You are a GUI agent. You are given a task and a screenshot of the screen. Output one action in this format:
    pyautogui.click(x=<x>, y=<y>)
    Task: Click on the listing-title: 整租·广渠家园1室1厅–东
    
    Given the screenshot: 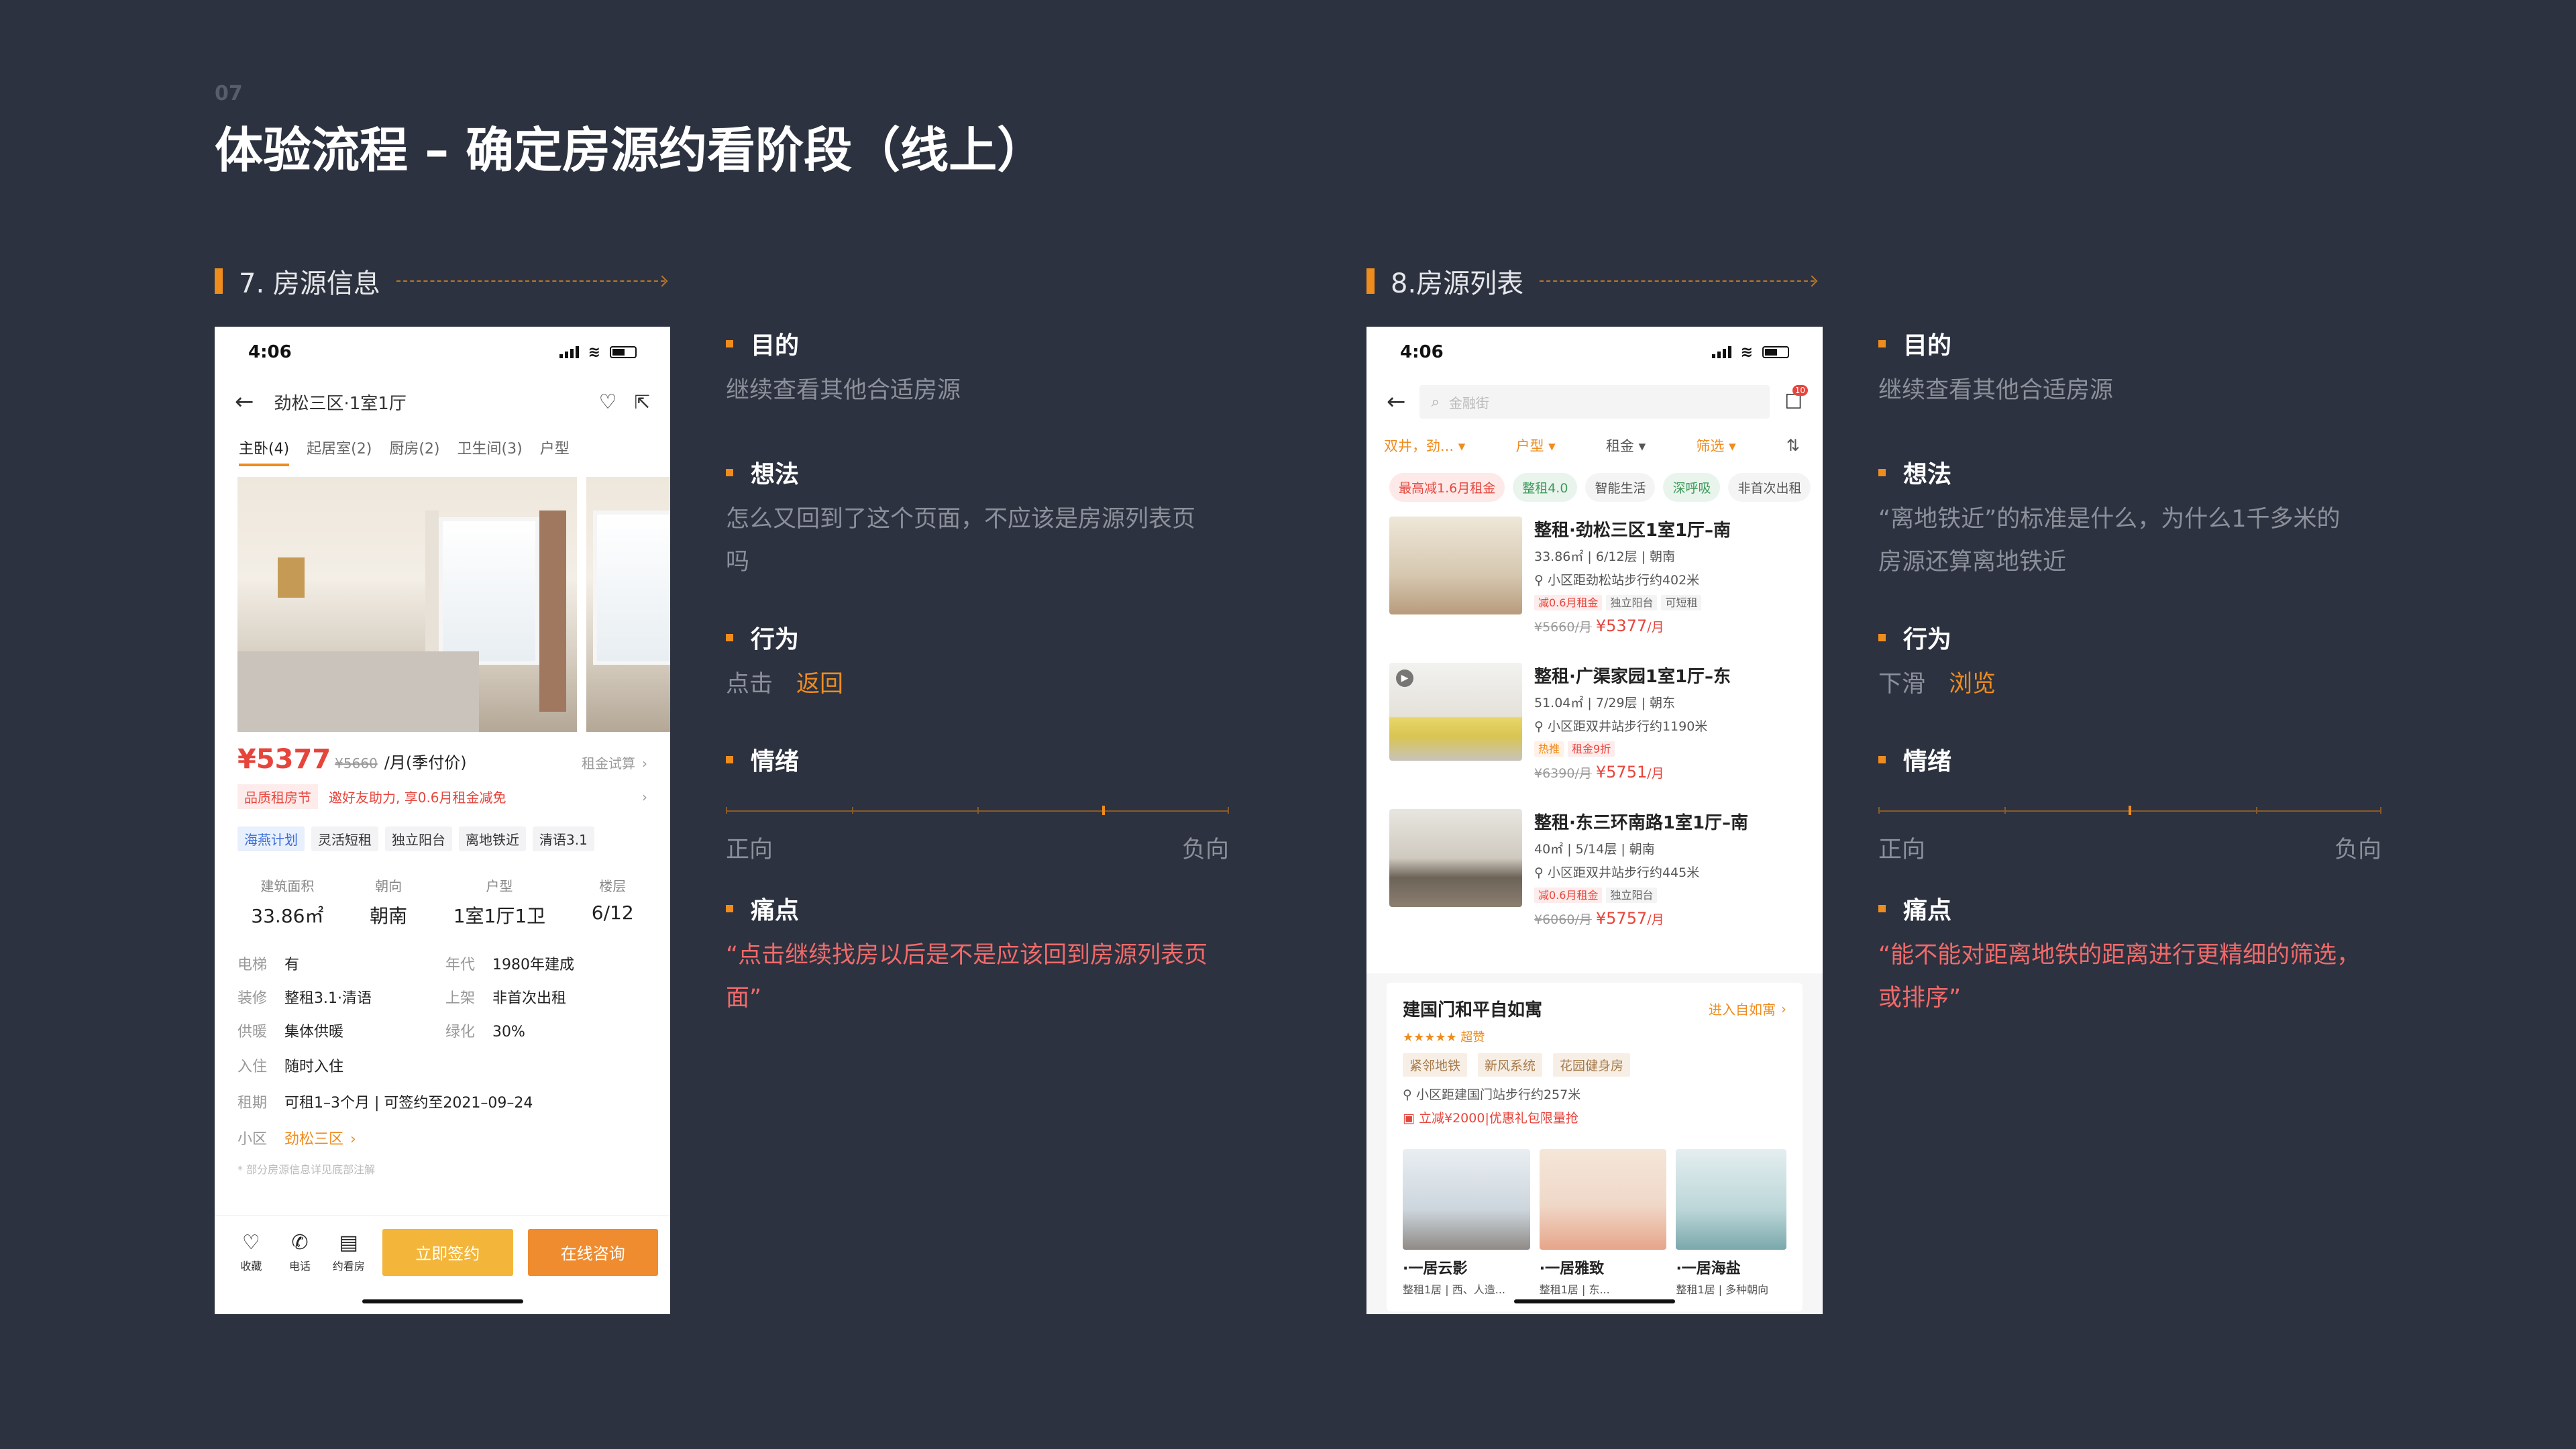 What is the action you would take?
    pyautogui.click(x=1632, y=677)
    